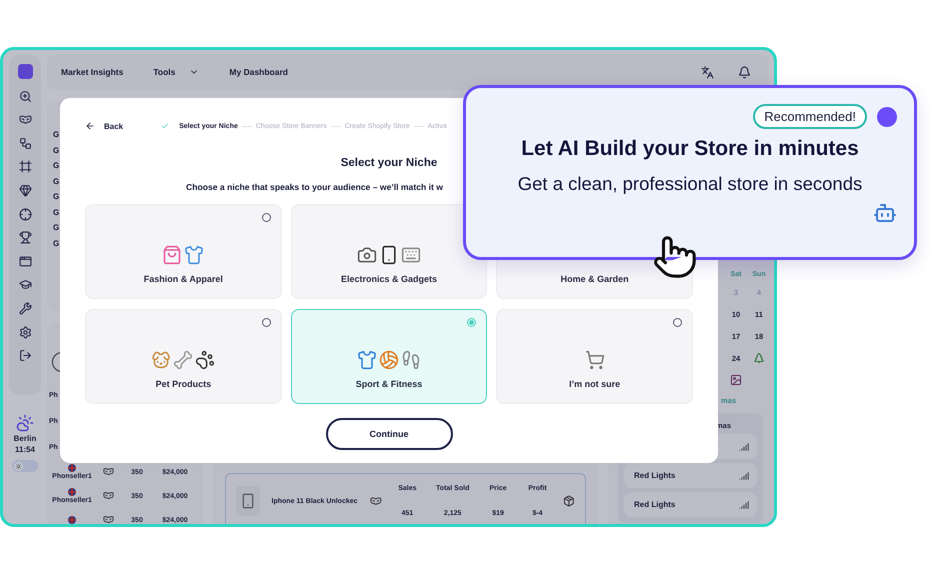 The width and height of the screenshot is (930, 577). Describe the element at coordinates (25, 423) in the screenshot. I see `weather-icon` at that location.